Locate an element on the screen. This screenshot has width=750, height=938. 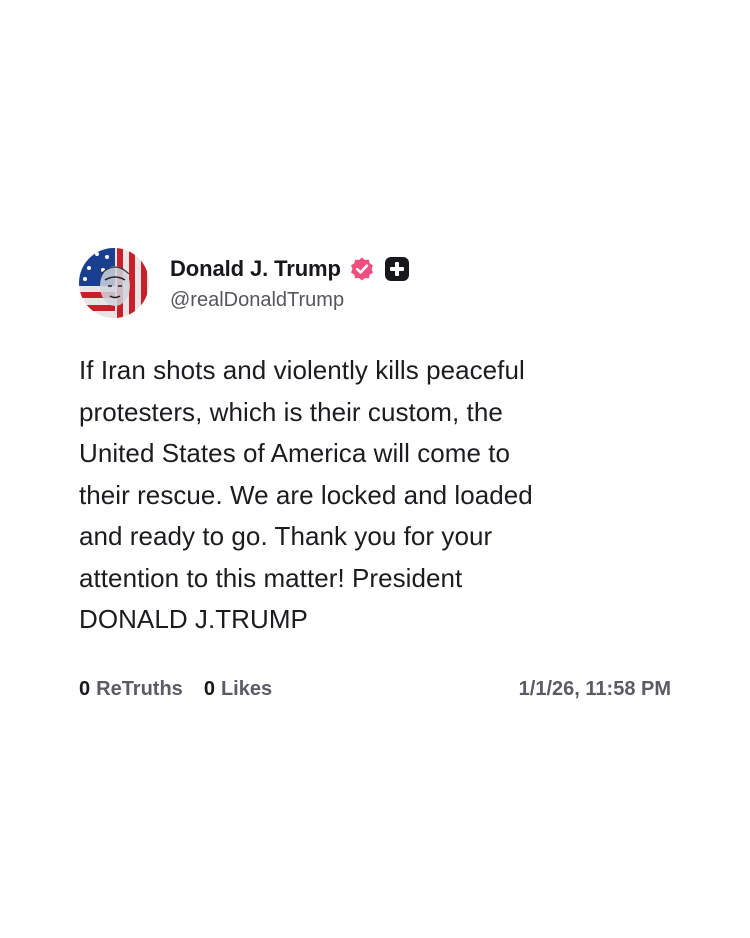
retruths-stat: 0 ReTruths is located at coordinates (131, 689).